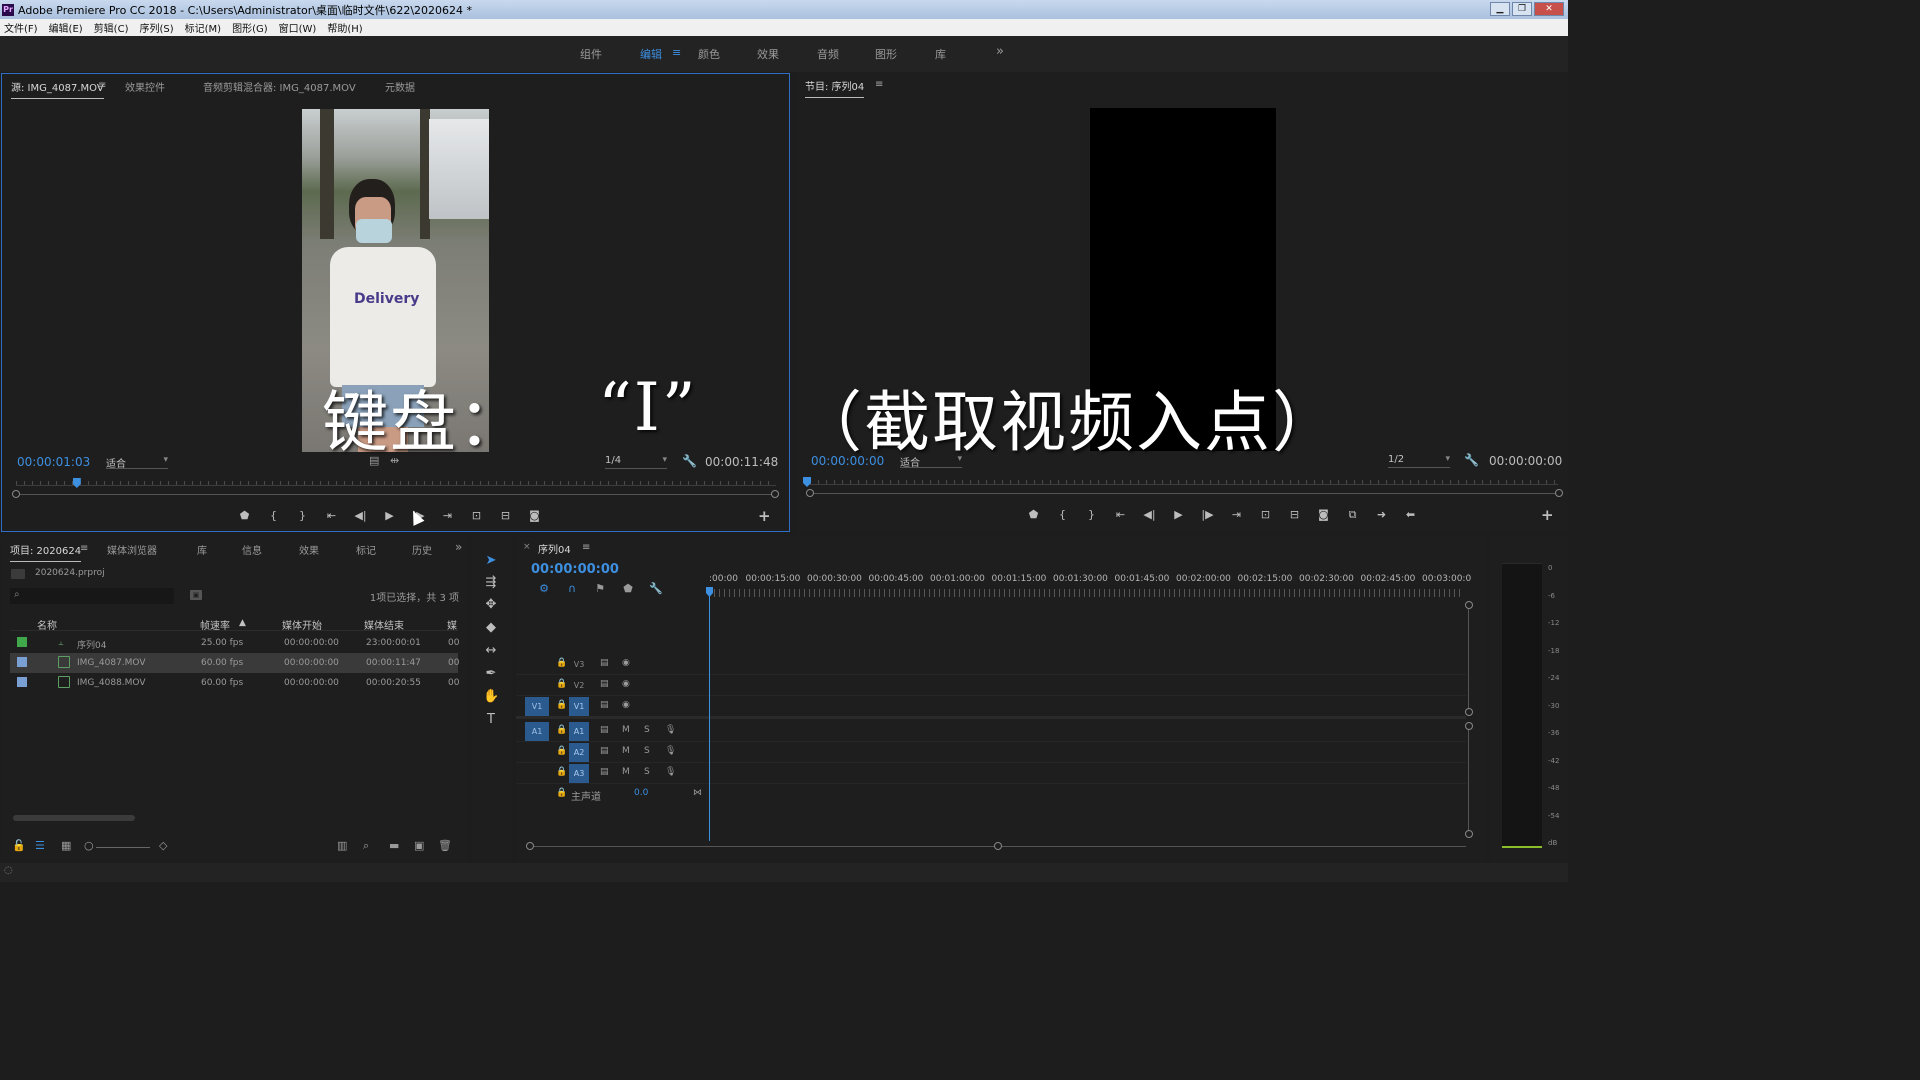 This screenshot has width=1920, height=1080. Describe the element at coordinates (111, 27) in the screenshot. I see `menu-clip: 剪辑(C)` at that location.